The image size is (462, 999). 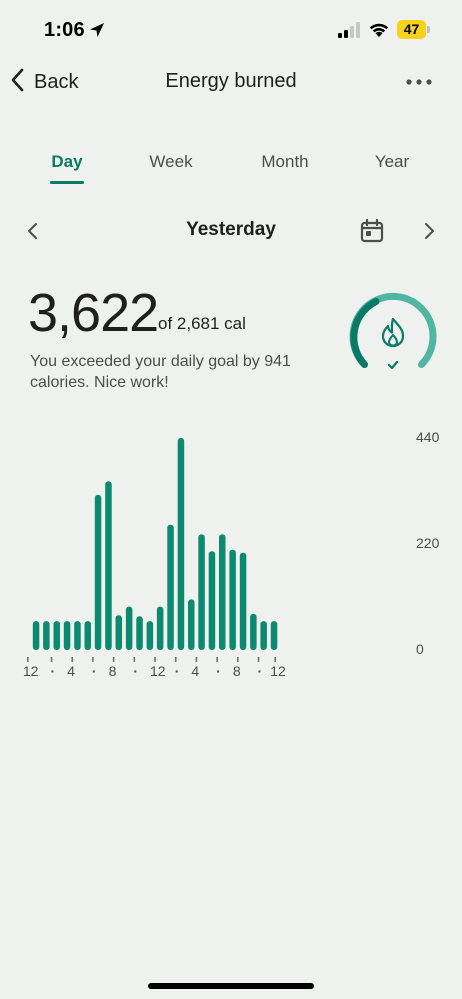 I want to click on flame-icon, so click(x=393, y=332).